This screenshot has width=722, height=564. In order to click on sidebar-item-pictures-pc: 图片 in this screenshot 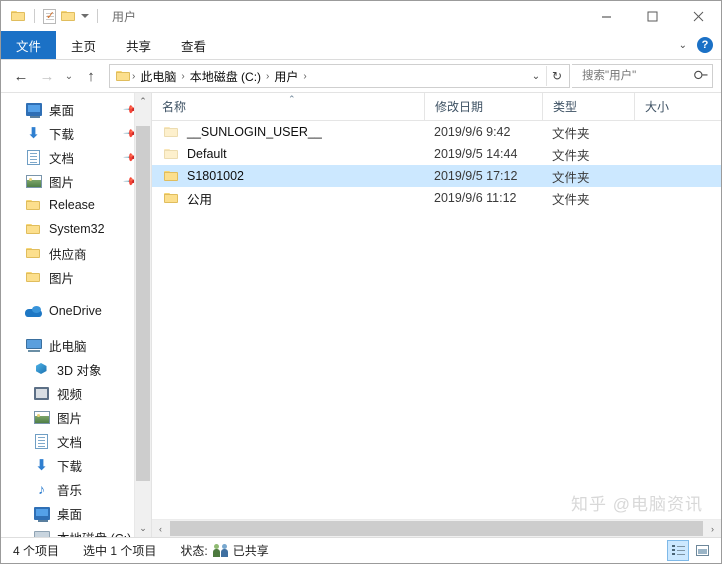, I will do `click(76, 417)`.